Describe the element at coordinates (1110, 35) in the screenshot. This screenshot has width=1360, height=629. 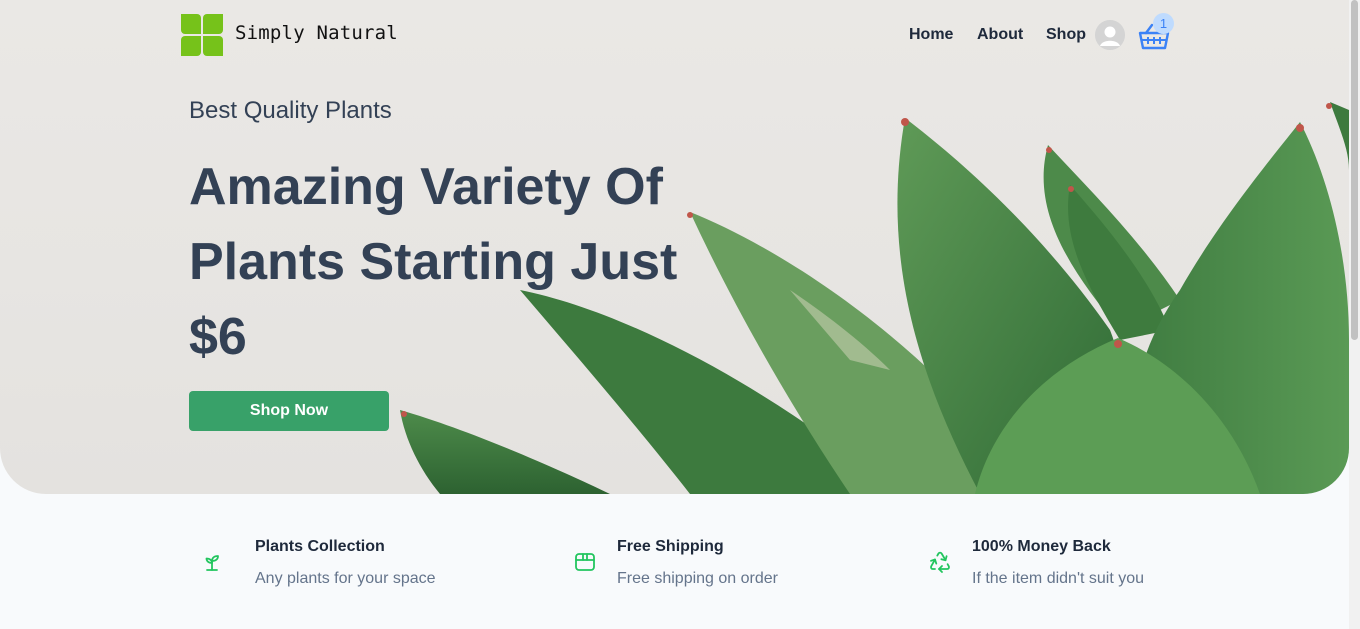
I see `user-avatar-icon` at that location.